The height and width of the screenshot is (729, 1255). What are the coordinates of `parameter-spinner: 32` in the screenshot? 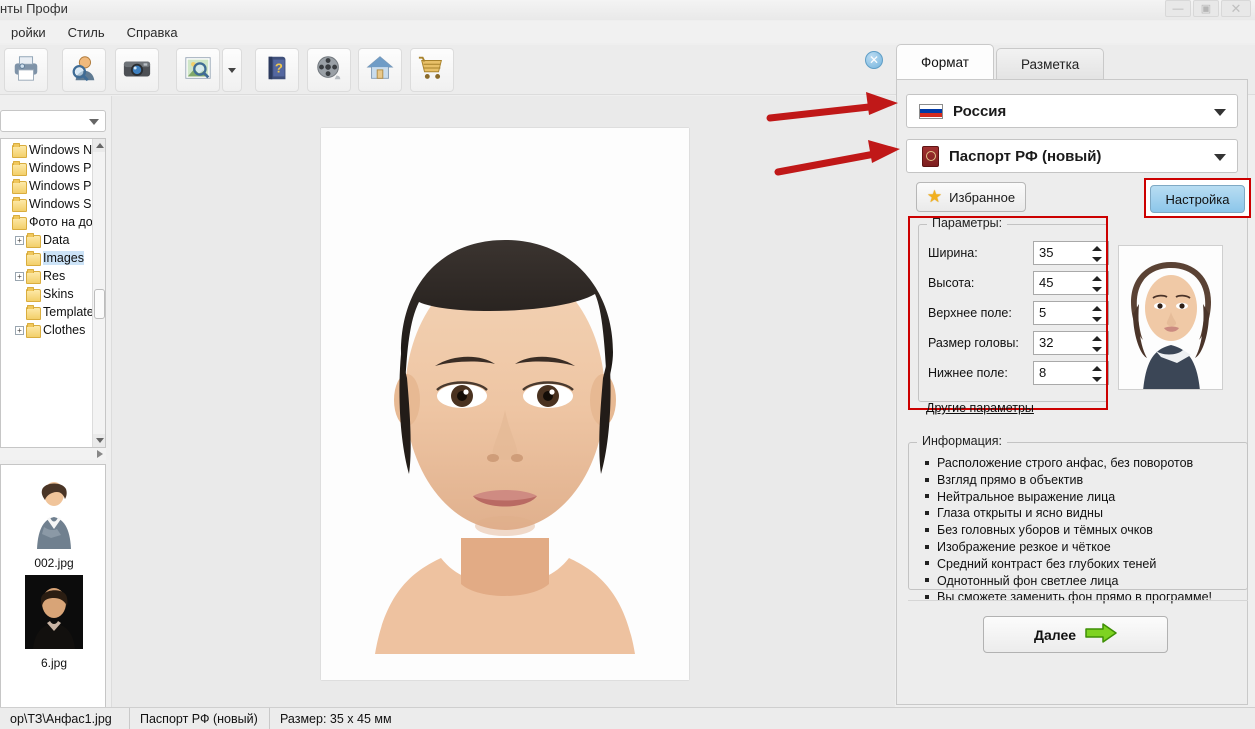 It's located at (1071, 343).